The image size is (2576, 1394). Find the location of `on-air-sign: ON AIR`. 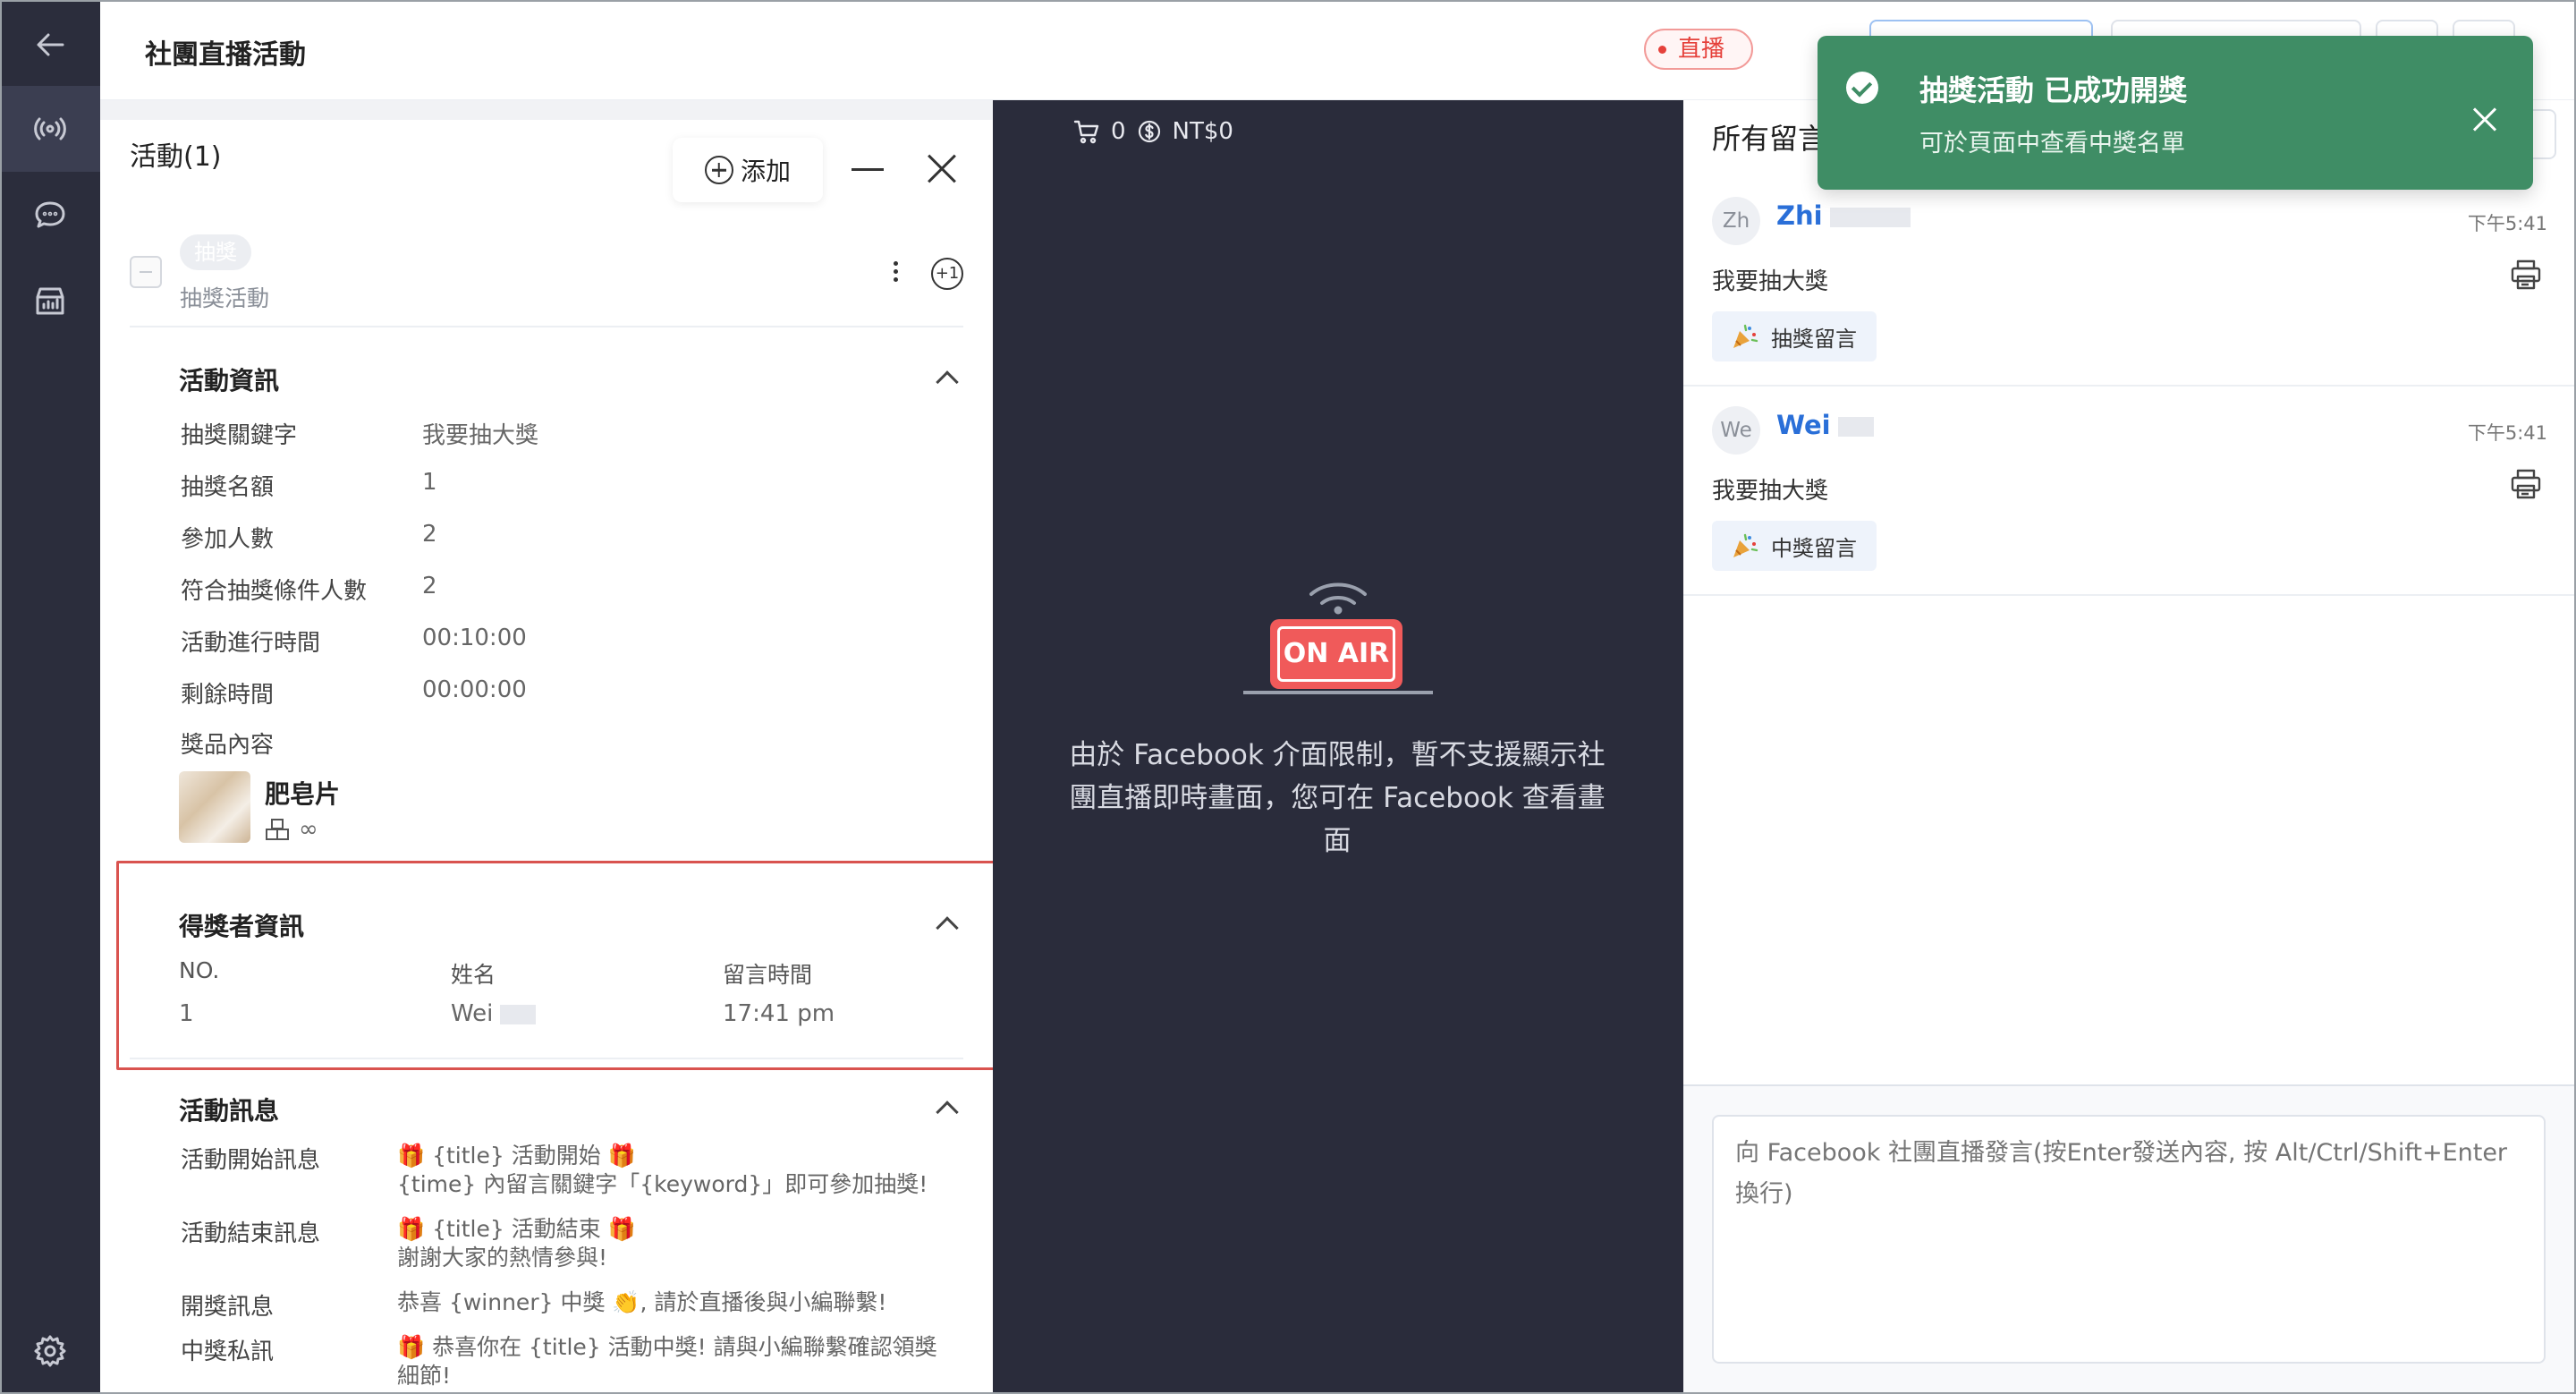

on-air-sign: ON AIR is located at coordinates (1336, 654).